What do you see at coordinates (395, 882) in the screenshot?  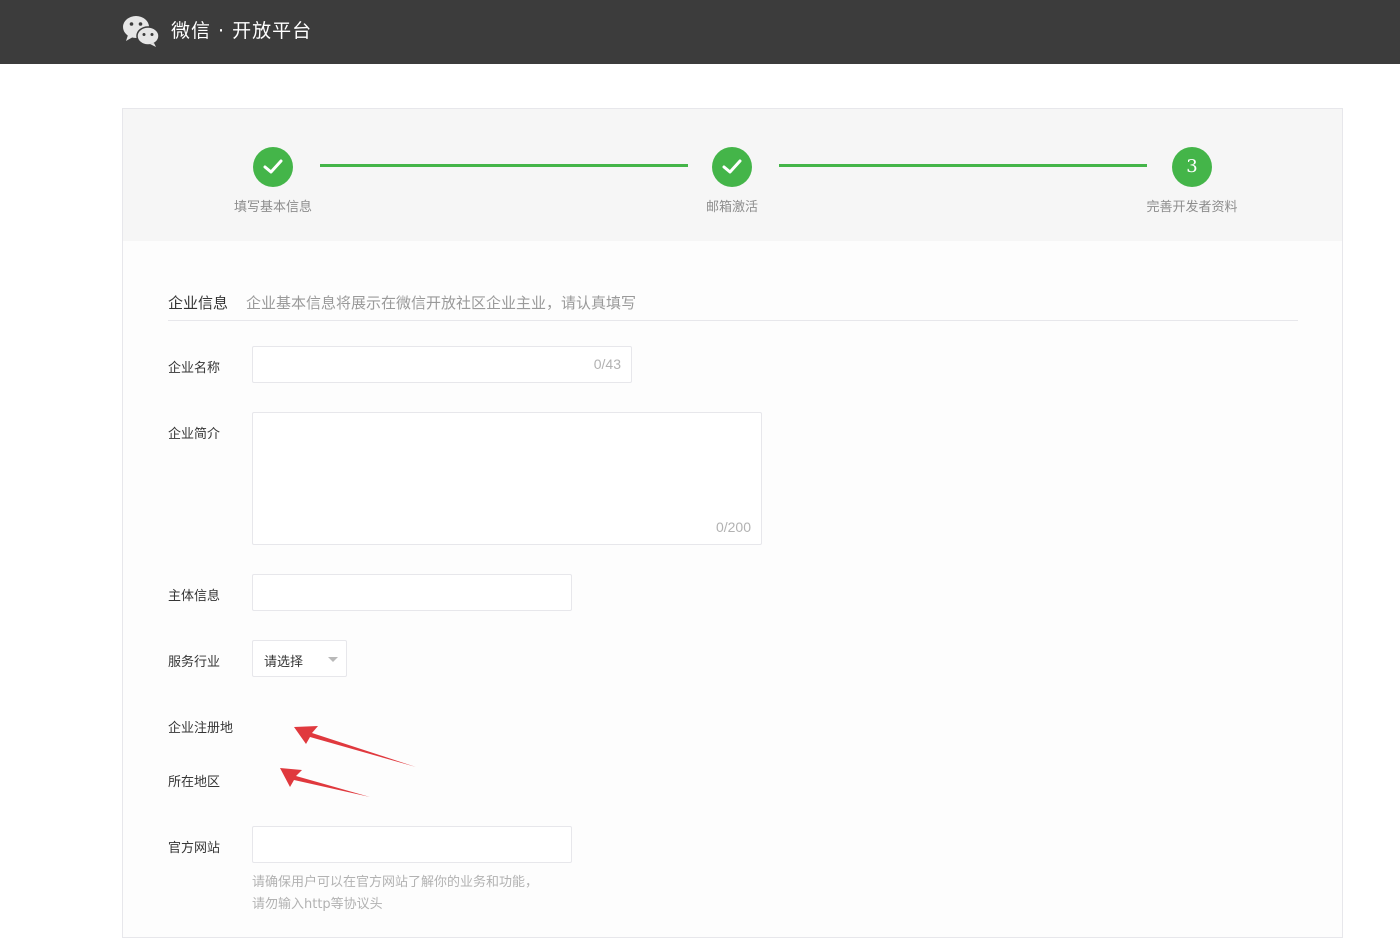 I see `website-hint-line-1: 请确保用户可以在官方网站了解你的业务和功能，` at bounding box center [395, 882].